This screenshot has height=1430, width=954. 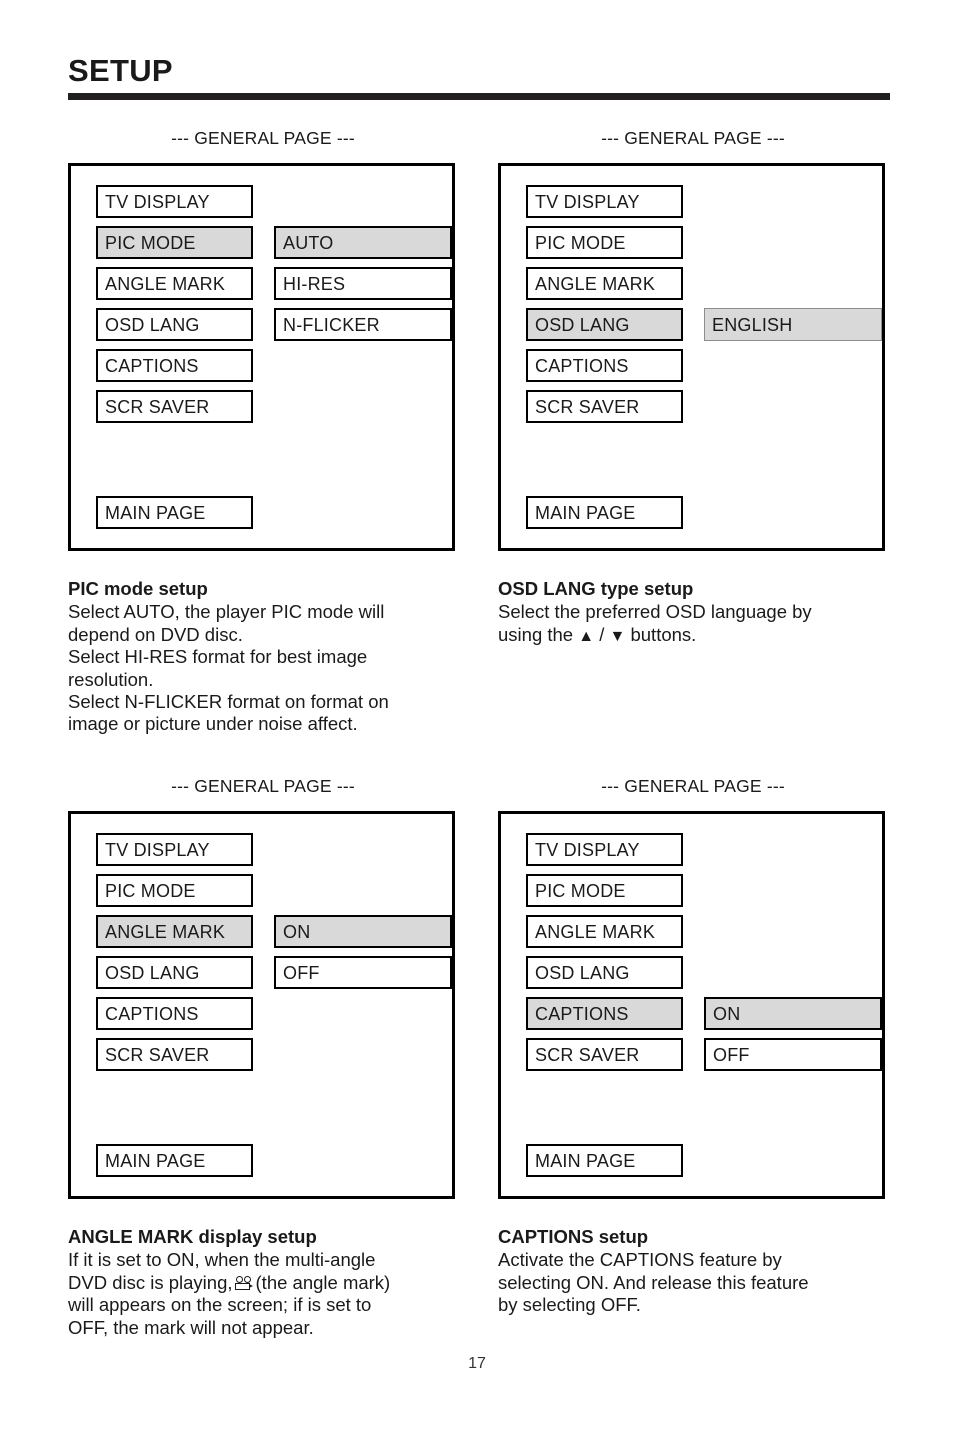 I want to click on description-title: PIC mode setup, so click(x=138, y=588).